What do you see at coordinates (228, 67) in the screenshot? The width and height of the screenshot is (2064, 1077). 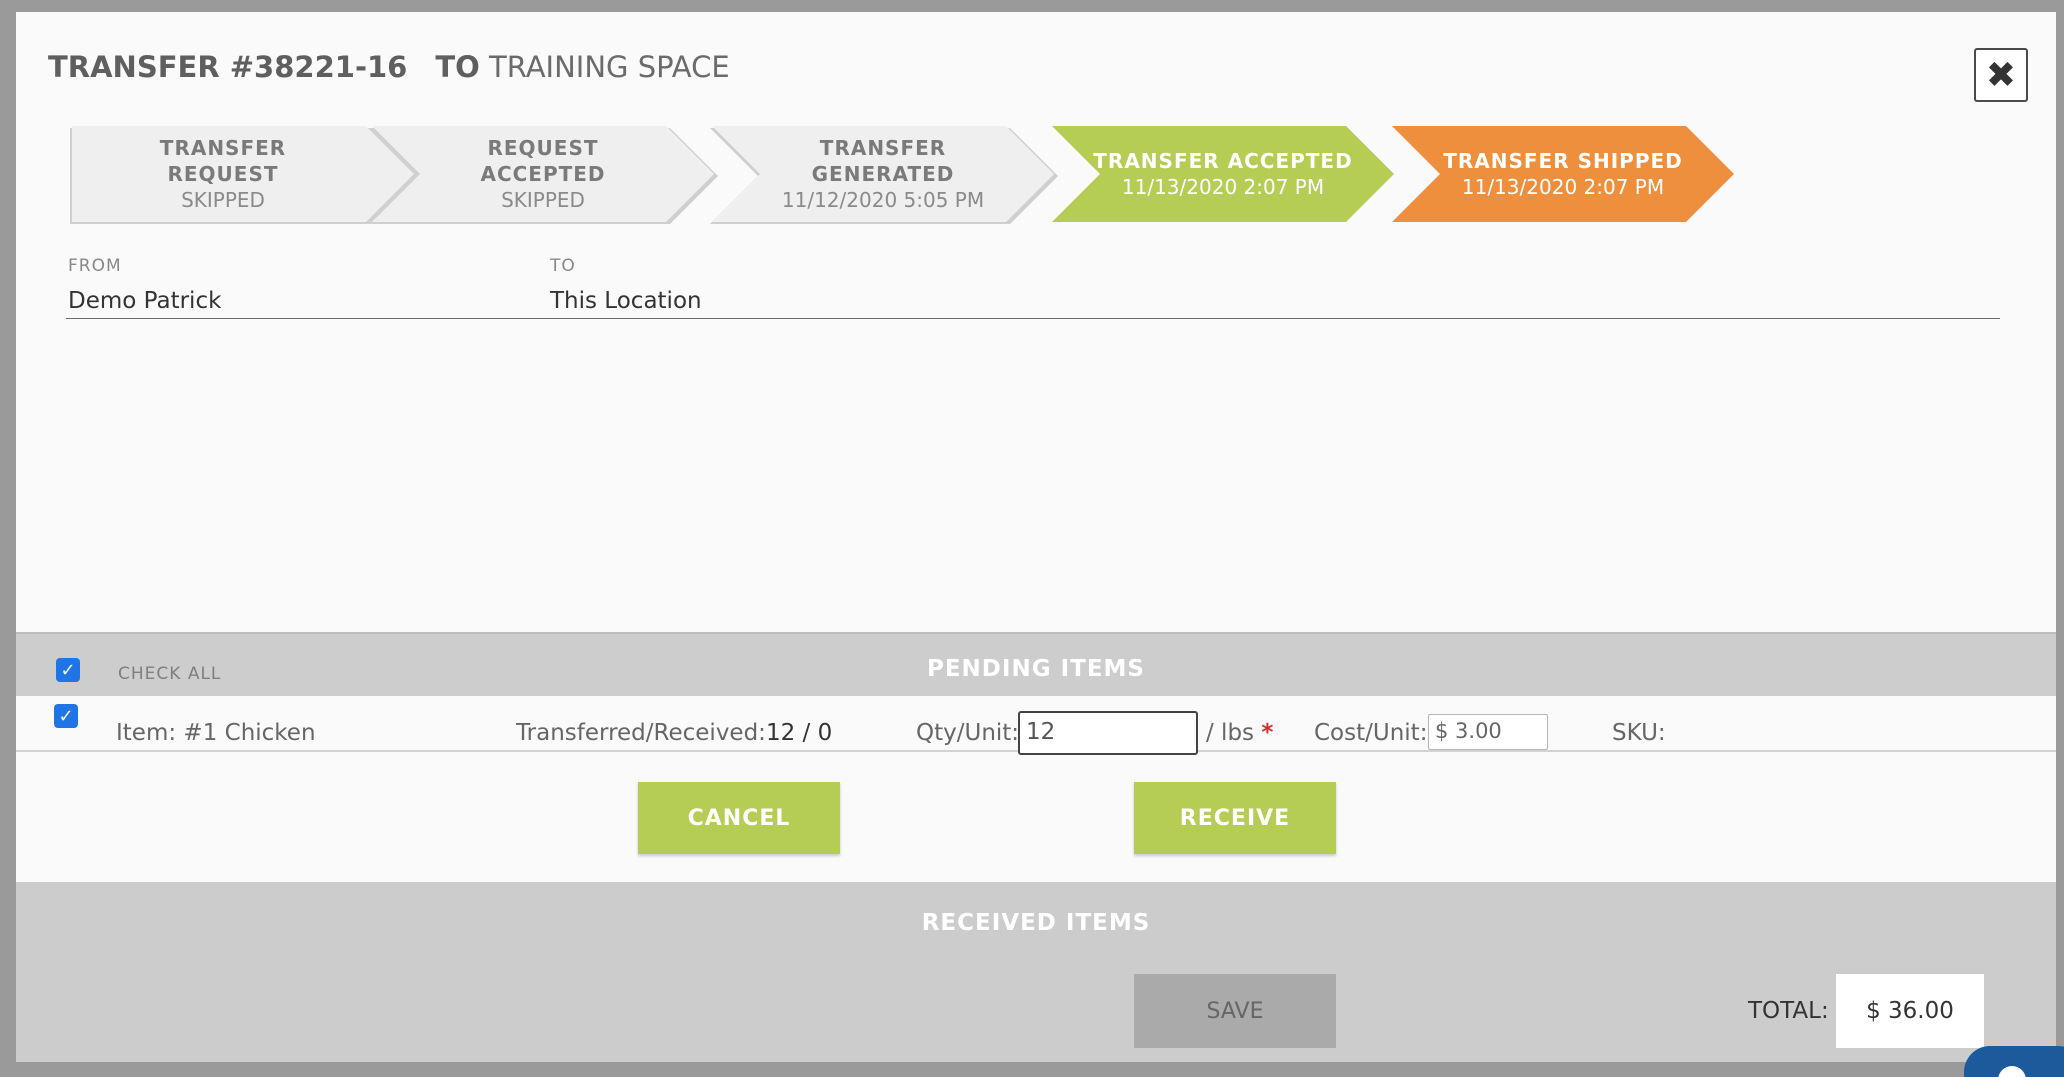 I see `transfer-number: TRANSFER #38221-16` at bounding box center [228, 67].